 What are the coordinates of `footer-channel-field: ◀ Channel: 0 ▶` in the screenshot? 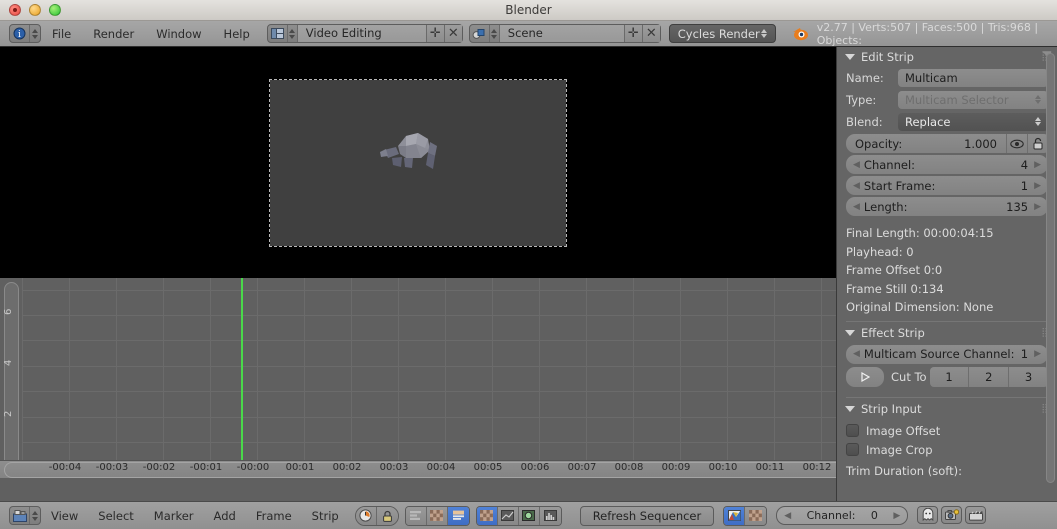 It's located at (842, 515).